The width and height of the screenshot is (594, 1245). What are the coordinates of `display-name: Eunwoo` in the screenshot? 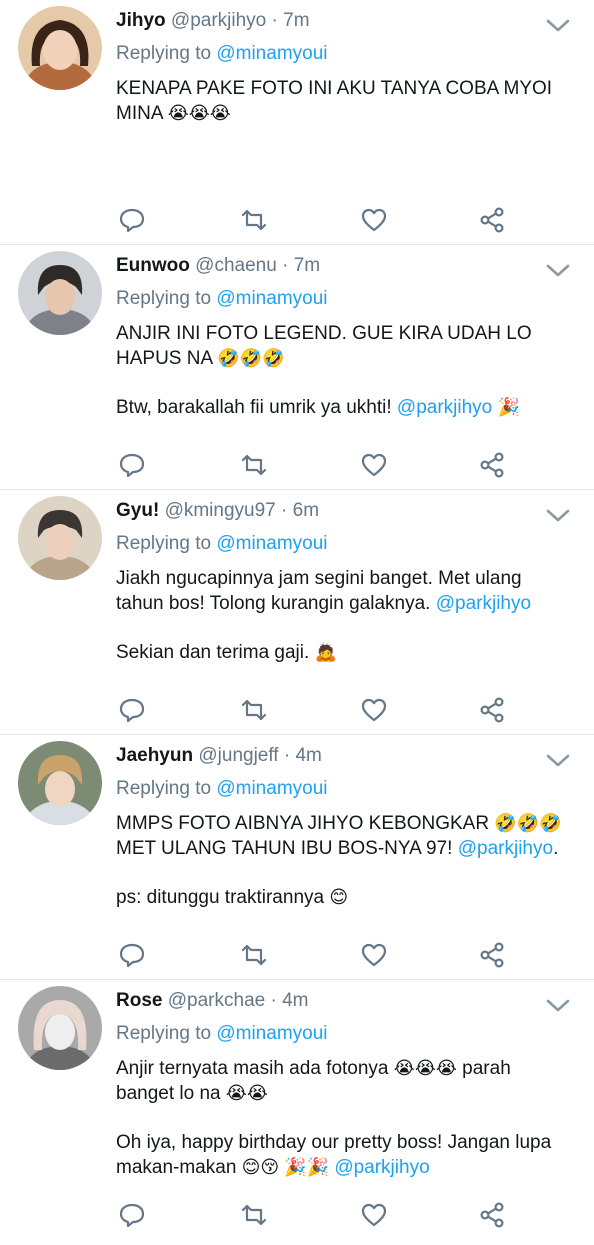 It's located at (153, 265).